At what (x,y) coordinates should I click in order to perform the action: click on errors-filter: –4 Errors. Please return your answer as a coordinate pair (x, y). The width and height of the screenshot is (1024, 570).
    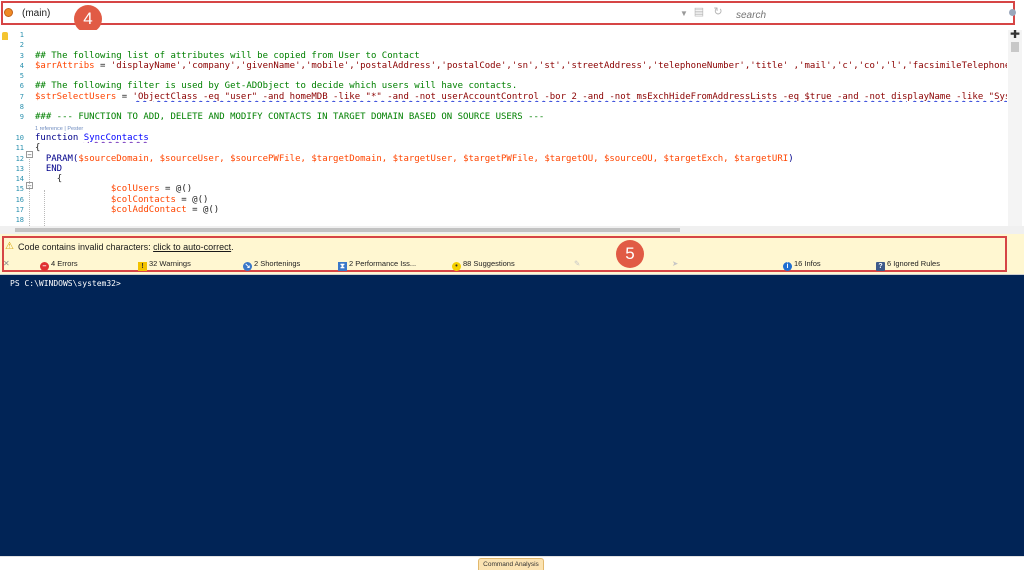
    Looking at the image, I should click on (59, 264).